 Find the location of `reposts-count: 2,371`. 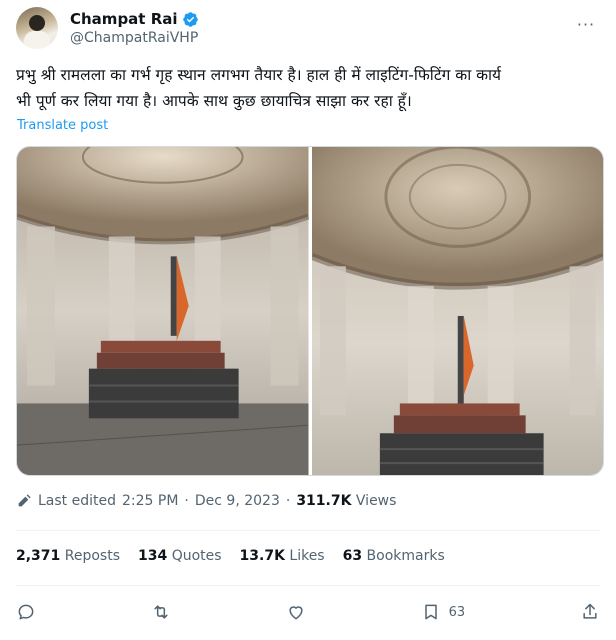

reposts-count: 2,371 is located at coordinates (38, 556).